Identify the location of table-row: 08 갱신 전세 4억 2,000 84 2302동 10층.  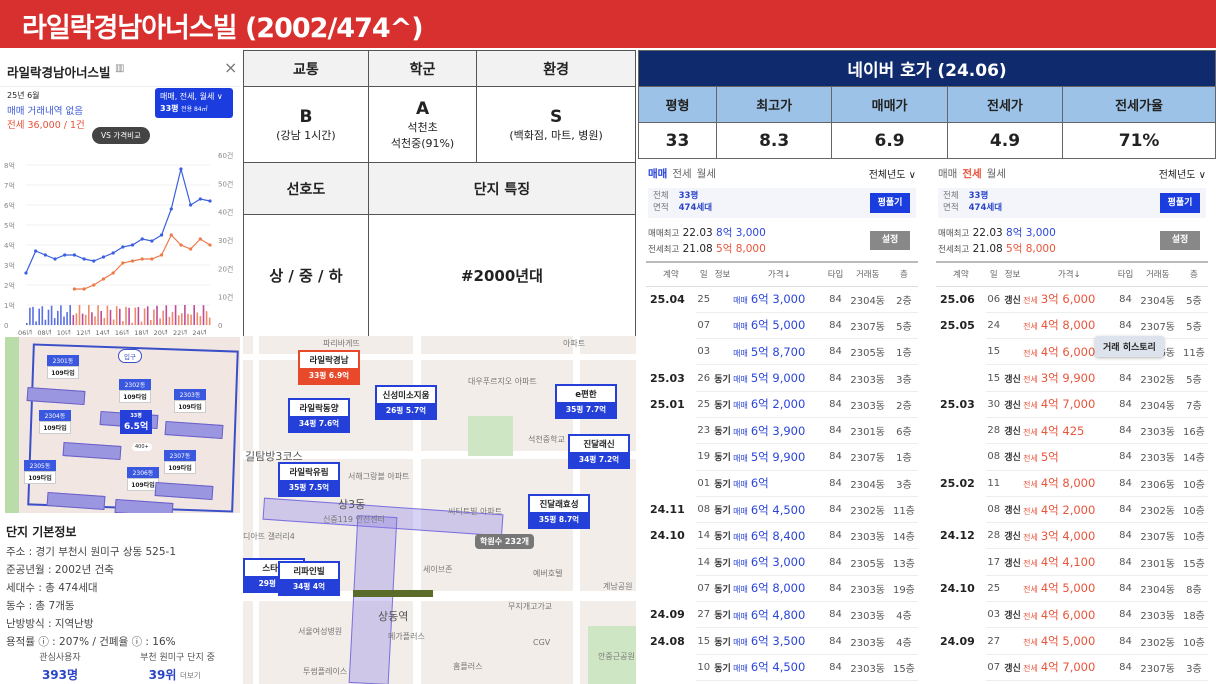
(1072, 510).